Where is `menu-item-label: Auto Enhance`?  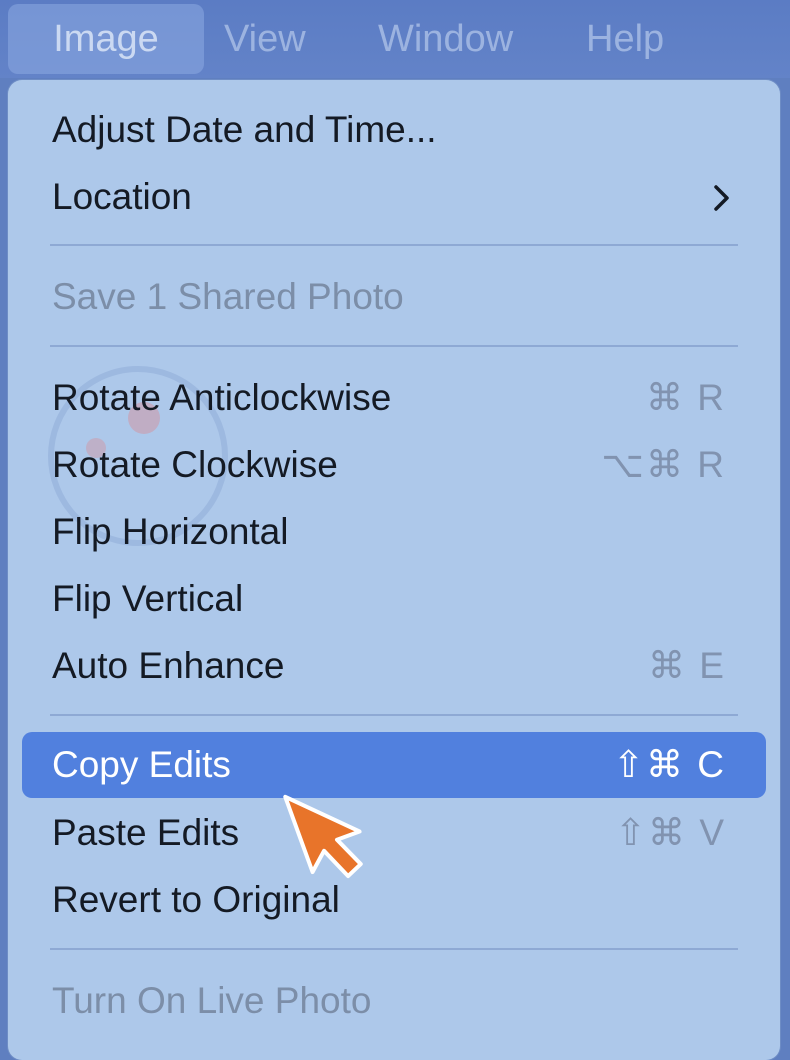 menu-item-label: Auto Enhance is located at coordinates (168, 665).